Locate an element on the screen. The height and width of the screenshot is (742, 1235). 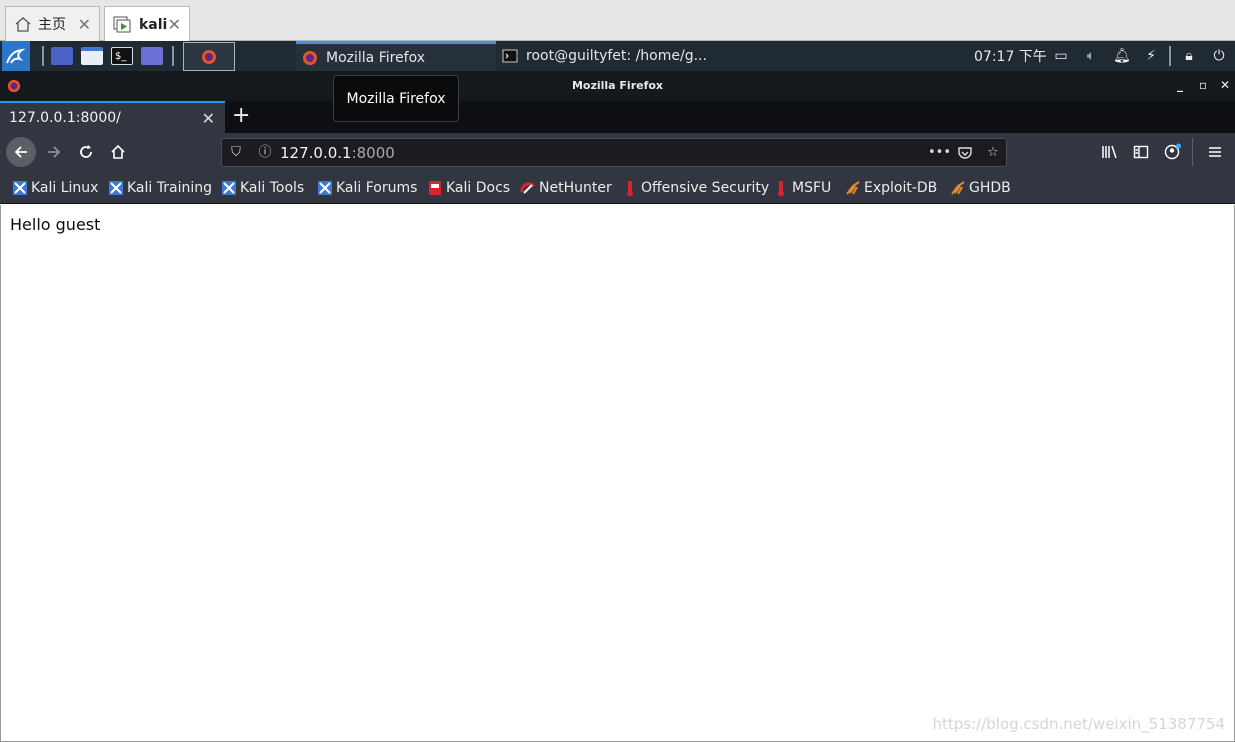
browser-tab: 127.0.0.1:8000/ ✕ is located at coordinates (112, 117).